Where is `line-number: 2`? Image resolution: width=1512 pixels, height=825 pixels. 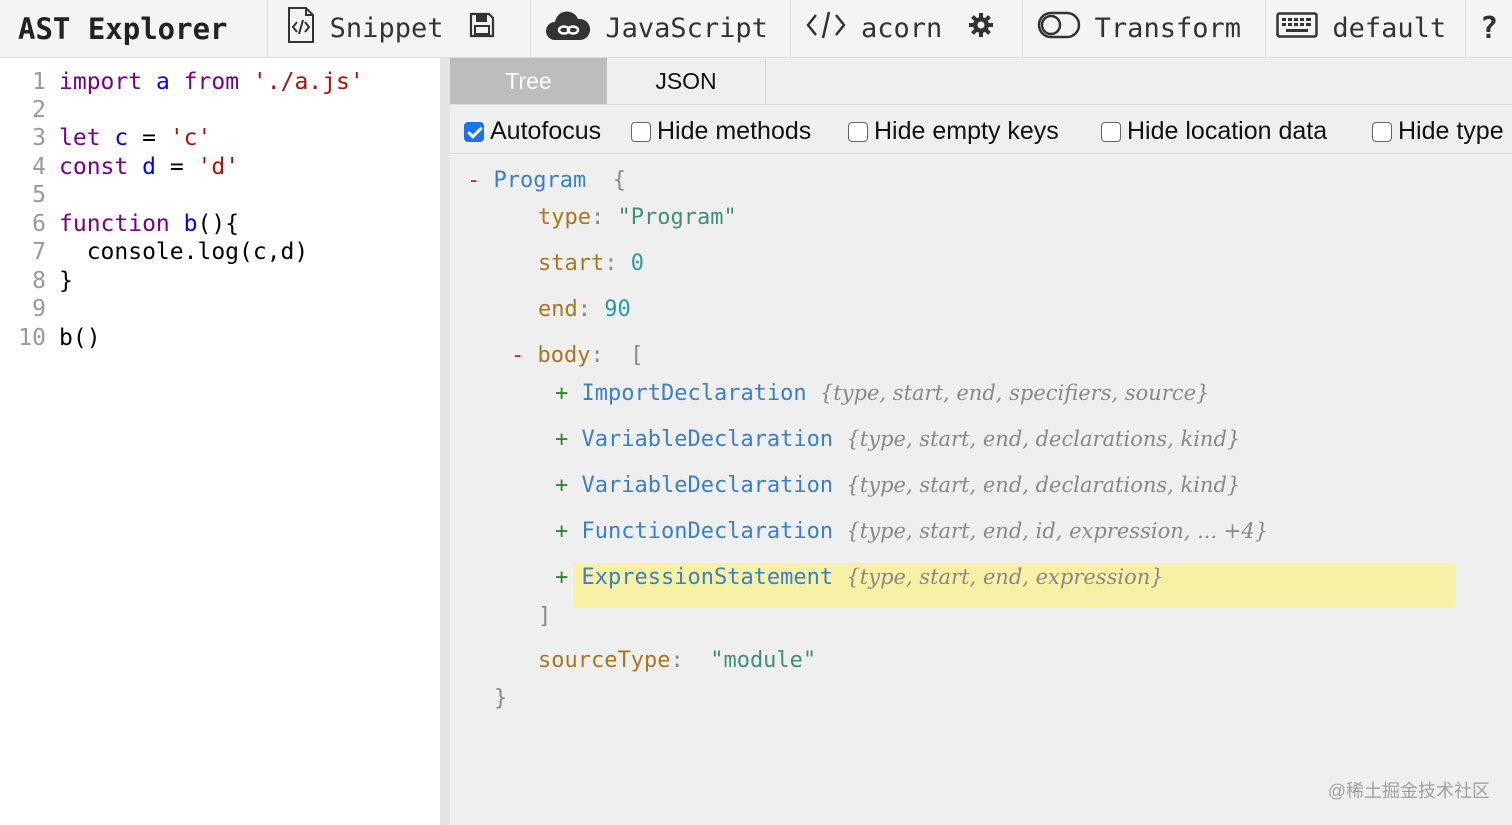 line-number: 2 is located at coordinates (39, 110).